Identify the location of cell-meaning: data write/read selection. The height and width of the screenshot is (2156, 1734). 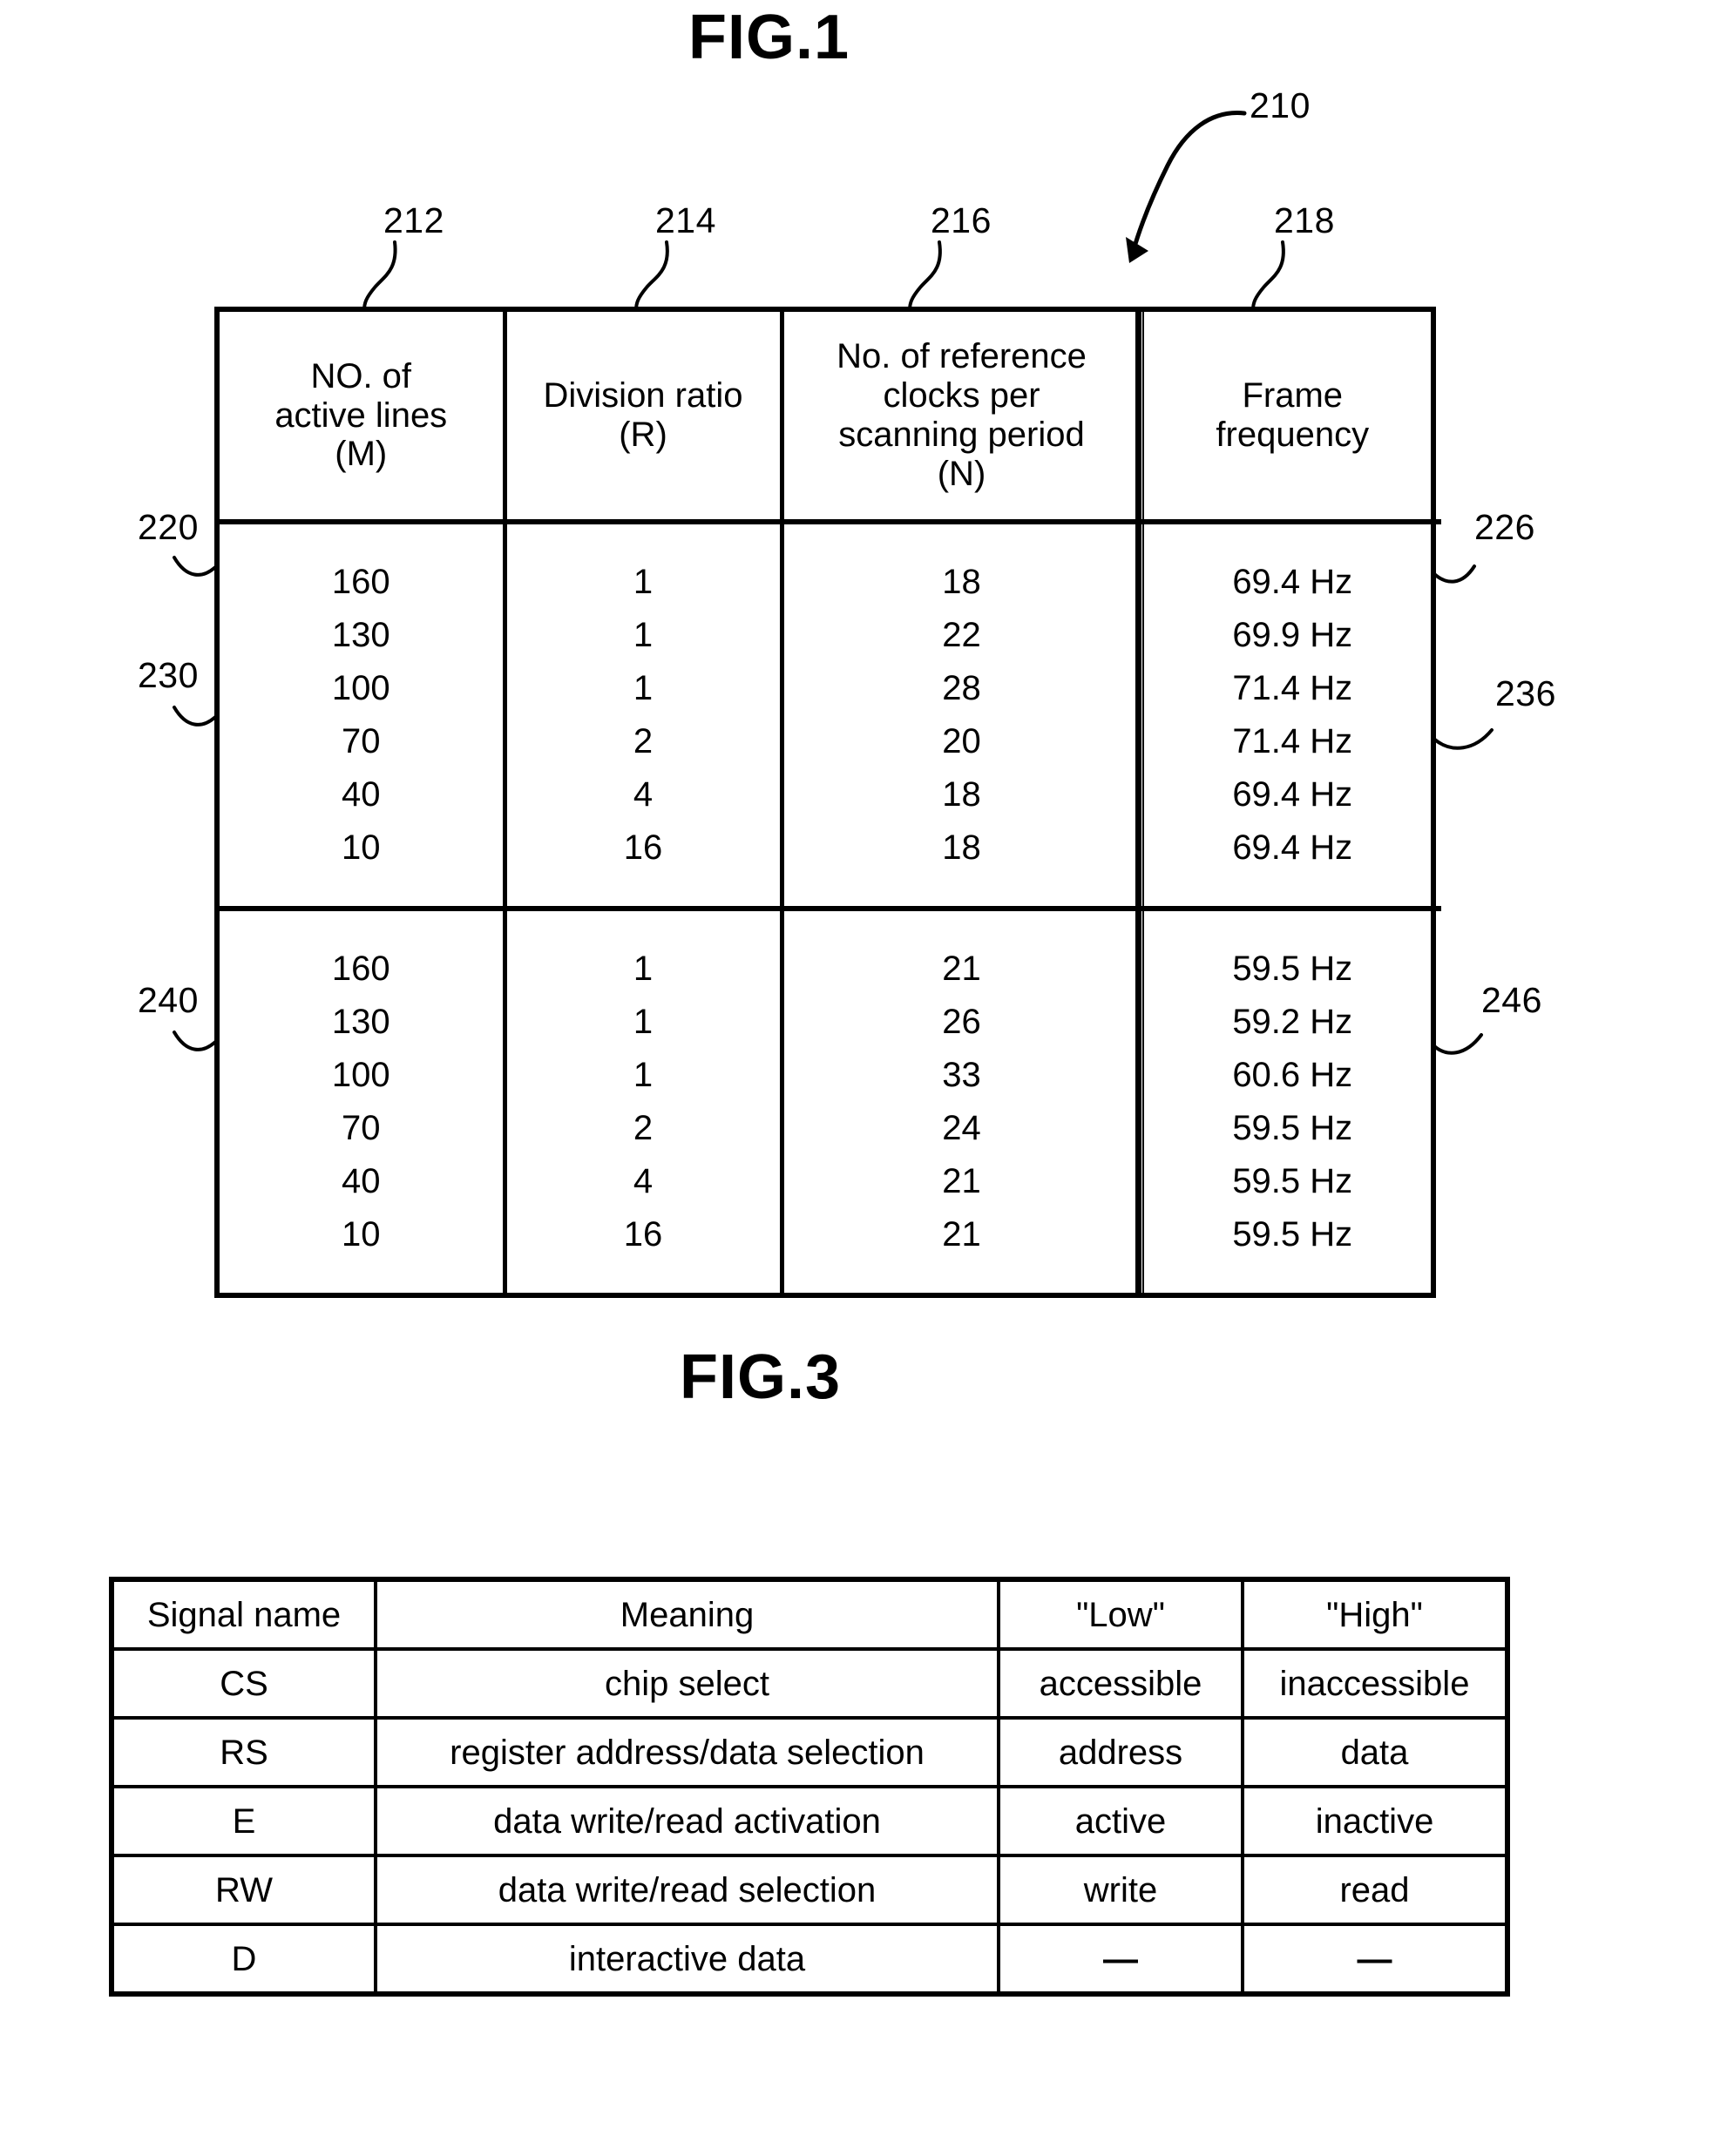
(687, 1890).